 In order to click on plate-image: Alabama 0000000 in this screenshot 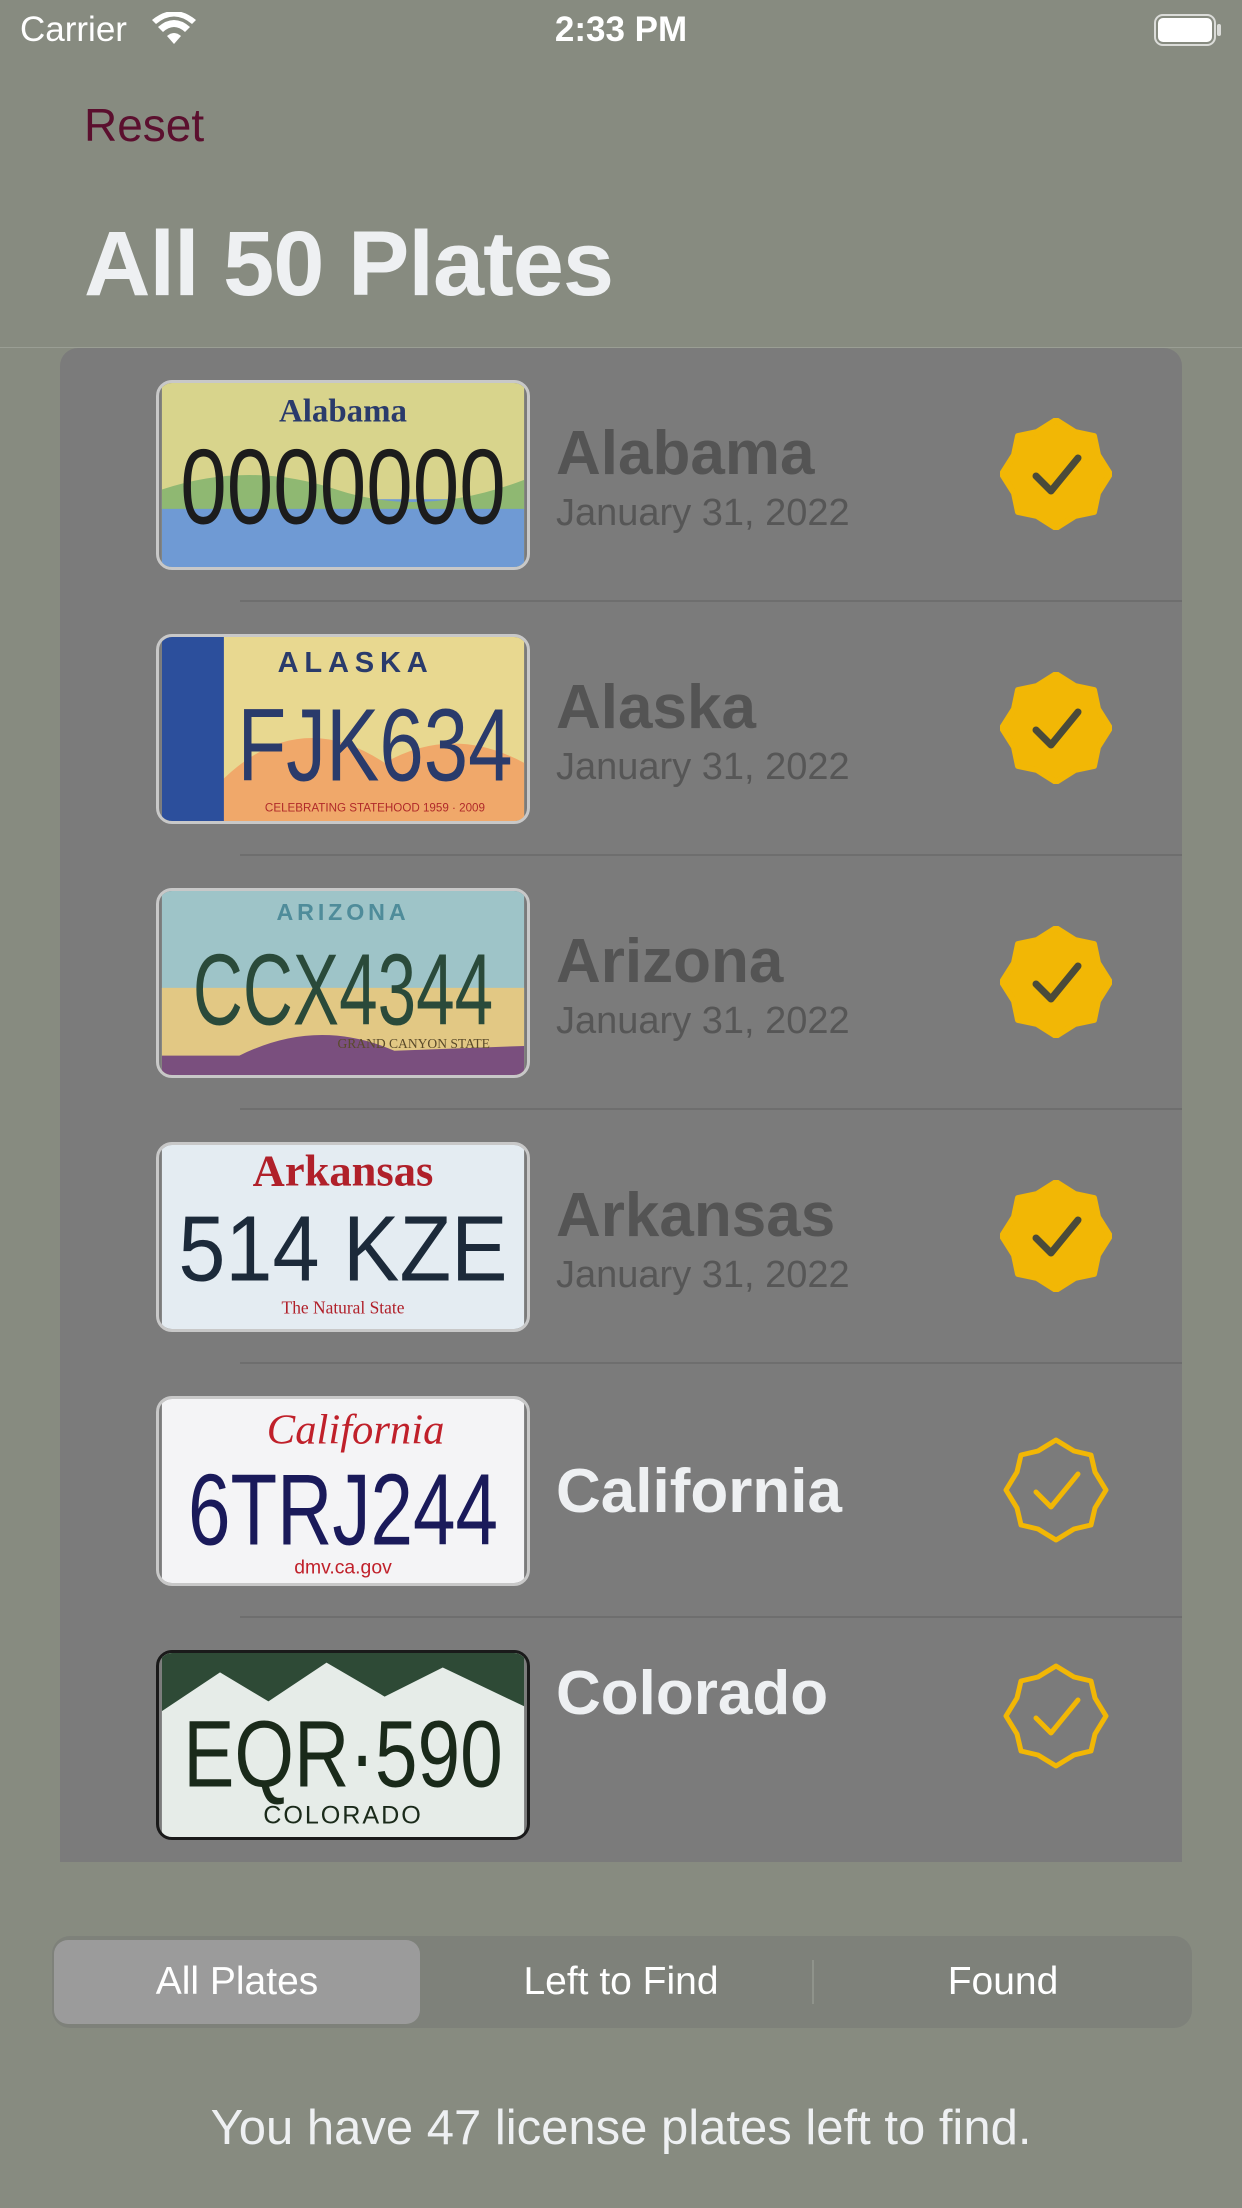, I will do `click(343, 475)`.